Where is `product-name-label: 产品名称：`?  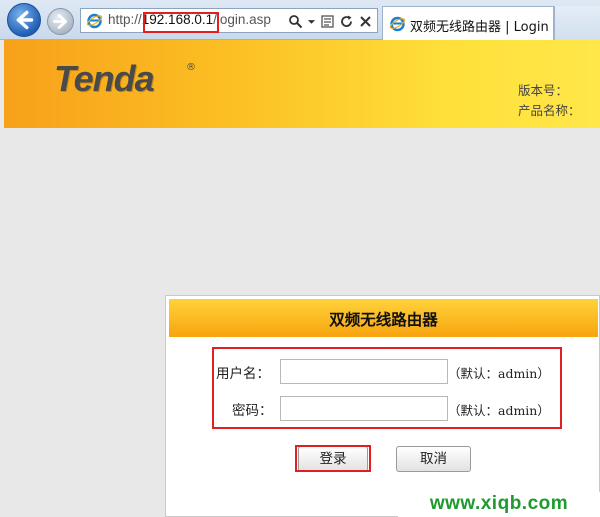
product-name-label: 产品名称： is located at coordinates (549, 110).